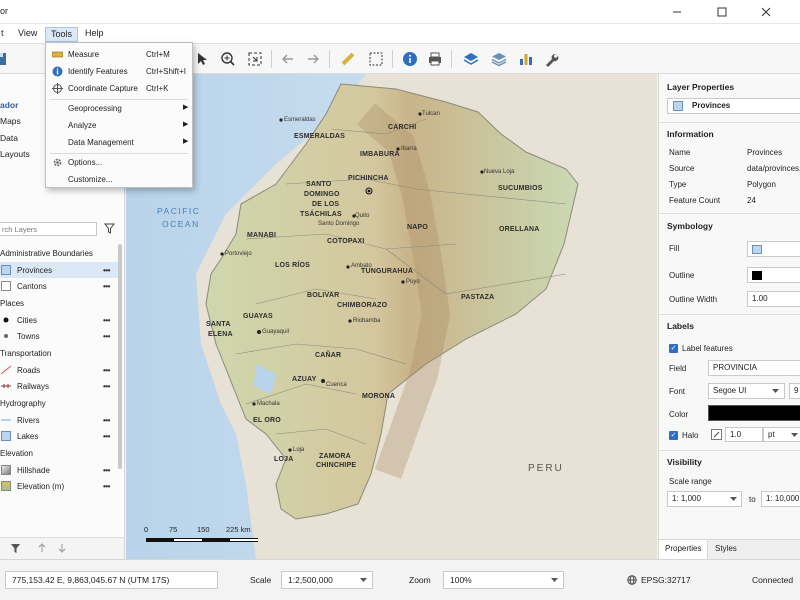 The image size is (800, 600). I want to click on layer-railways: Railways •••, so click(59, 386).